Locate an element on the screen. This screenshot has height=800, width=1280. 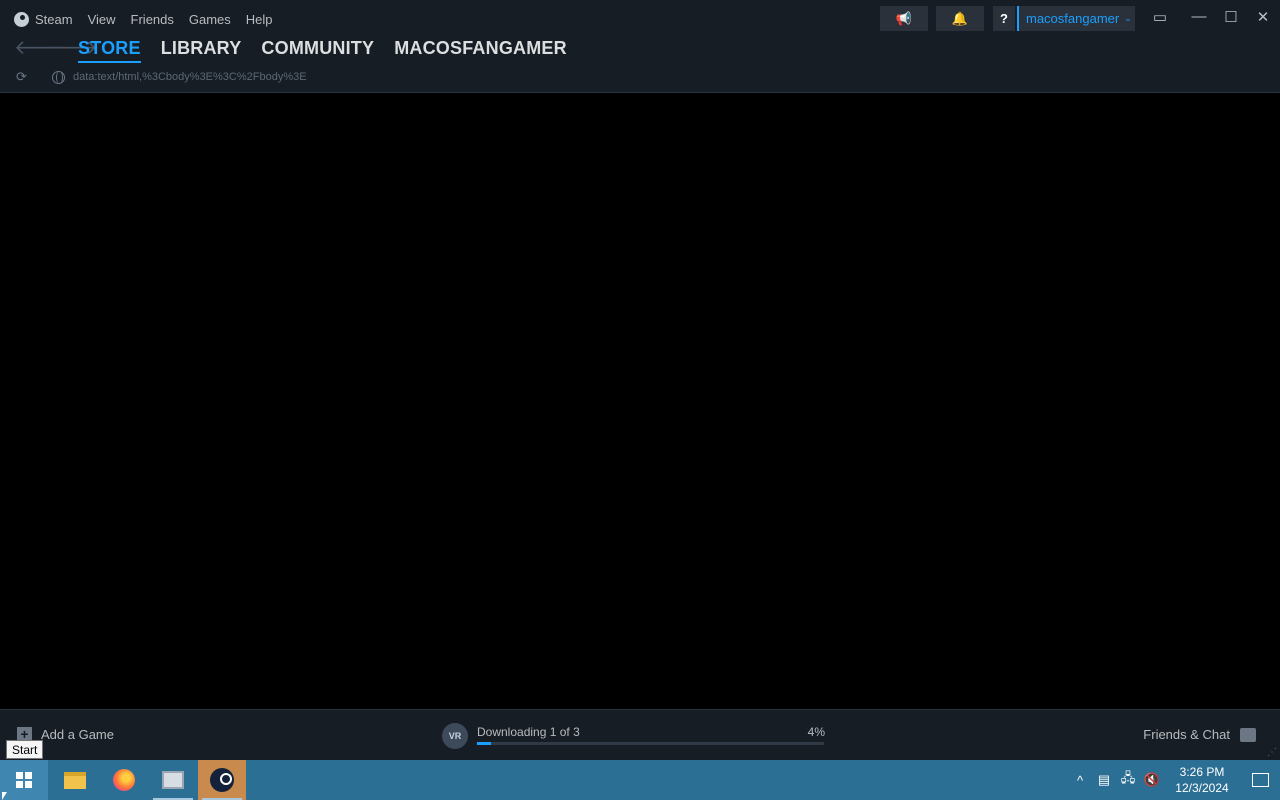
menu-bar: Steam View Friends Games Help is located at coordinates (151, 19).